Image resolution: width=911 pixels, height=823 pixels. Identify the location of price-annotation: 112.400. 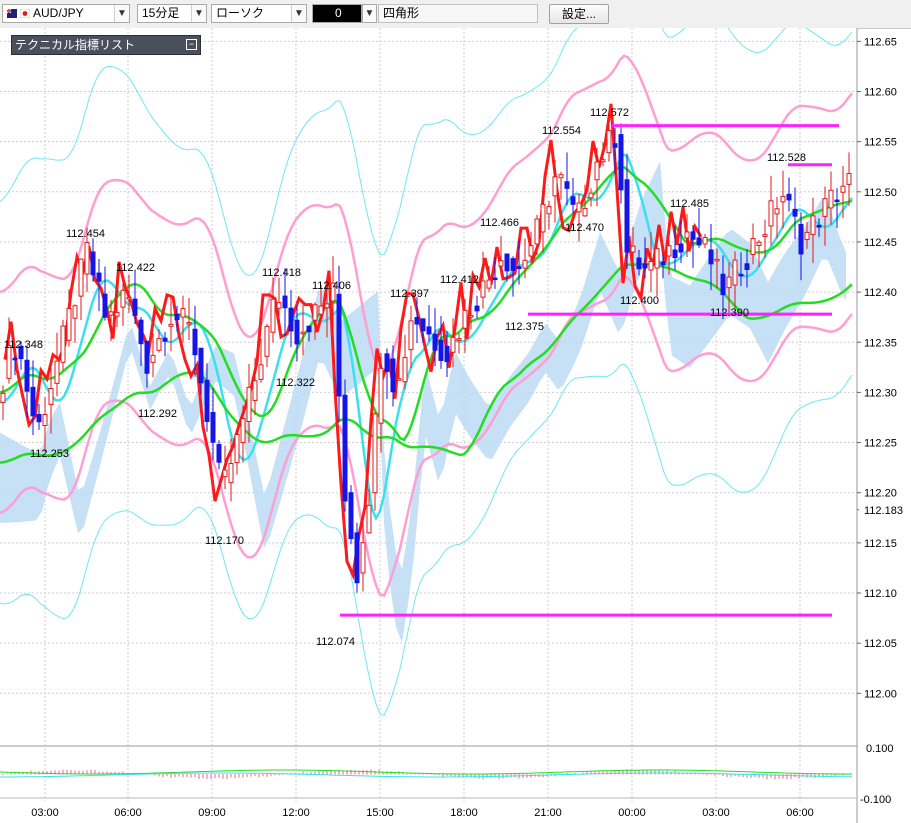
(639, 301).